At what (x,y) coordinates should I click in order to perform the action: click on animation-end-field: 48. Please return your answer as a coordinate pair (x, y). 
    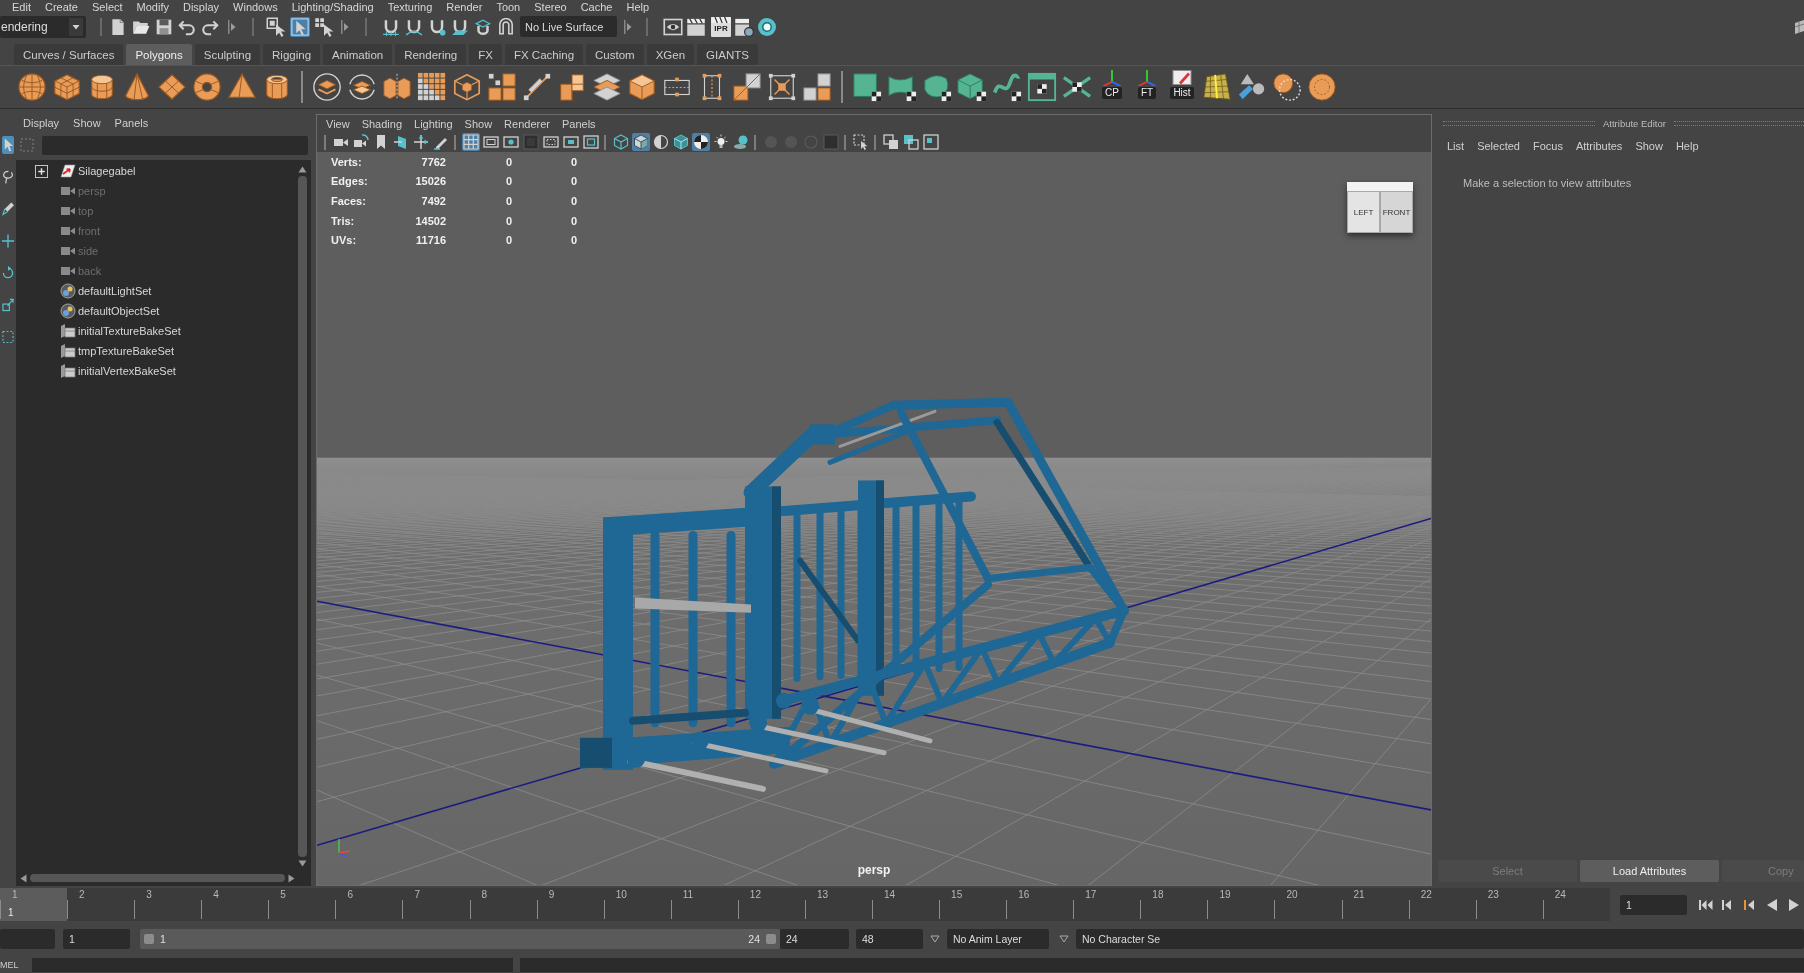
    Looking at the image, I should click on (889, 939).